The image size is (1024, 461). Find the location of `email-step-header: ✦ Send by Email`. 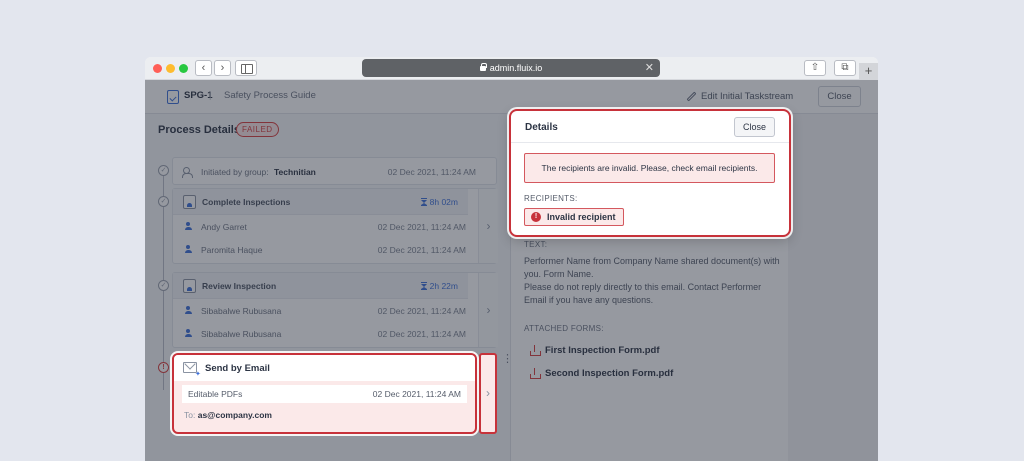

email-step-header: ✦ Send by Email is located at coordinates (324, 368).